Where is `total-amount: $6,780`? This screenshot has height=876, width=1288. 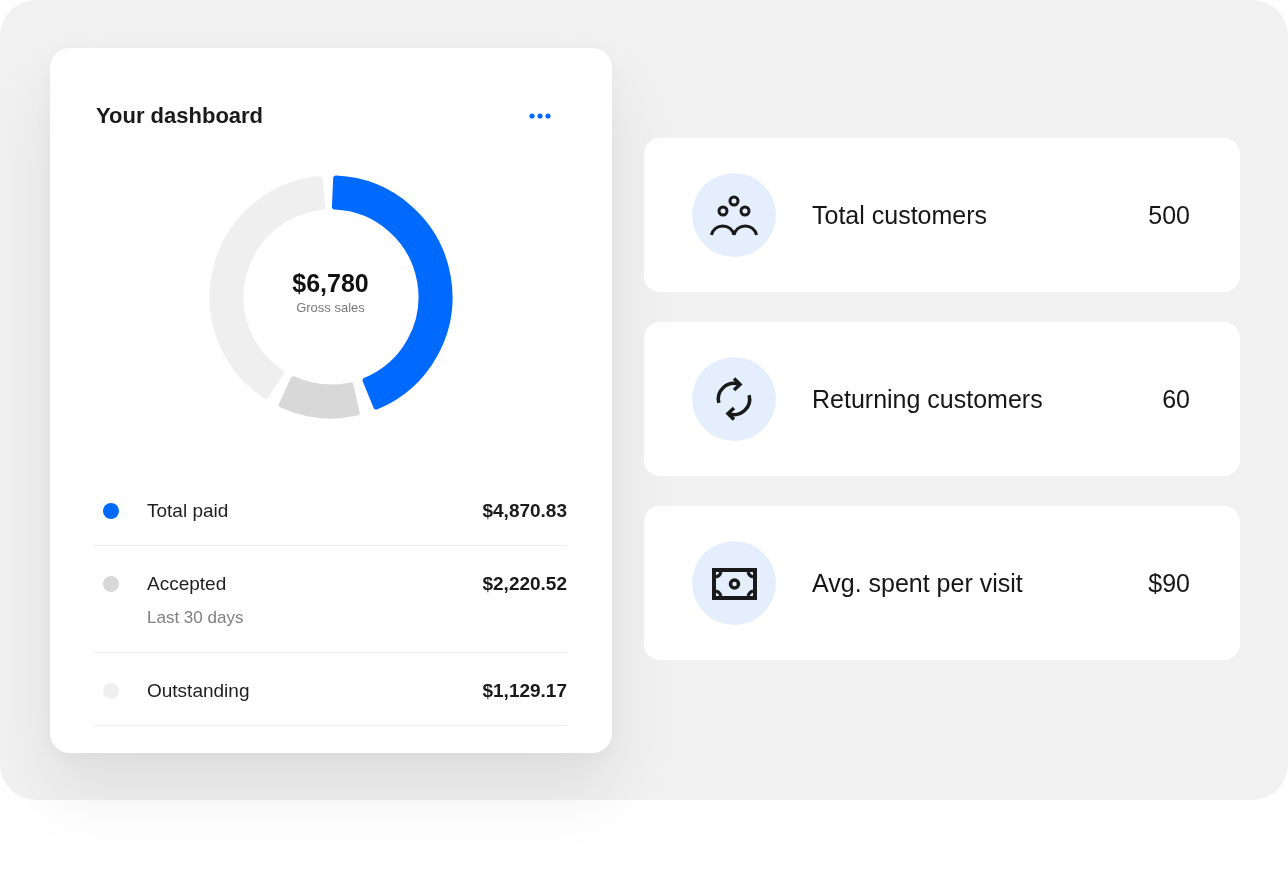
total-amount: $6,780 is located at coordinates (330, 283).